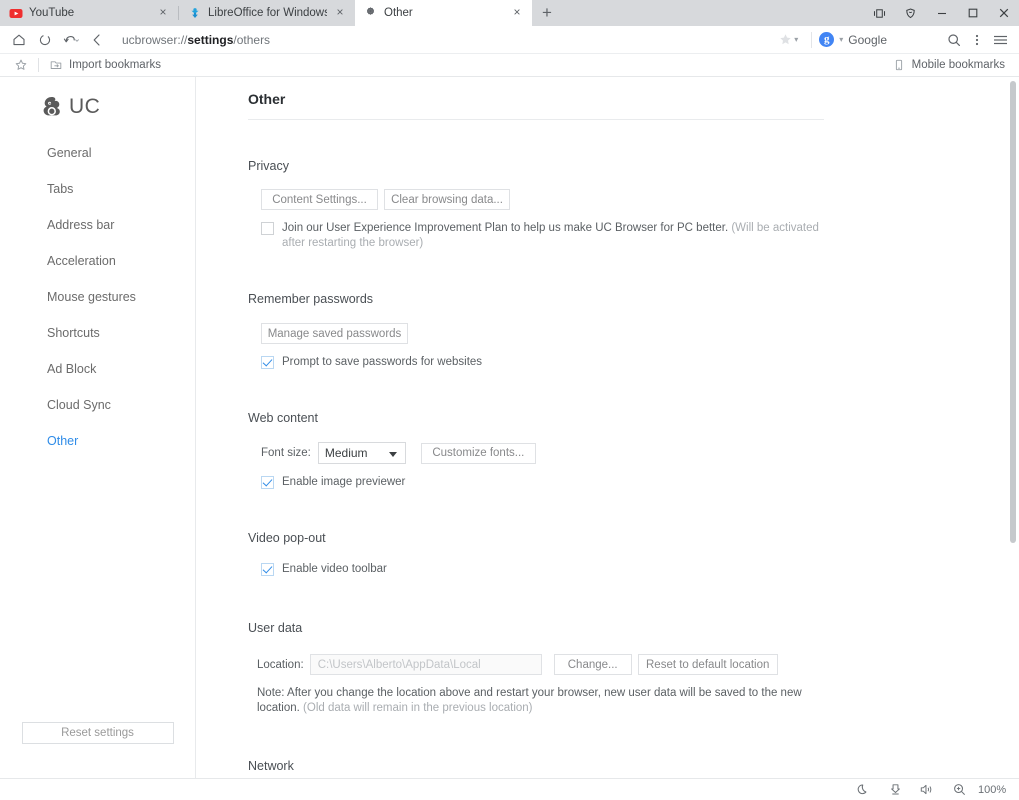  What do you see at coordinates (977, 40) in the screenshot?
I see `more-vertical-icon` at bounding box center [977, 40].